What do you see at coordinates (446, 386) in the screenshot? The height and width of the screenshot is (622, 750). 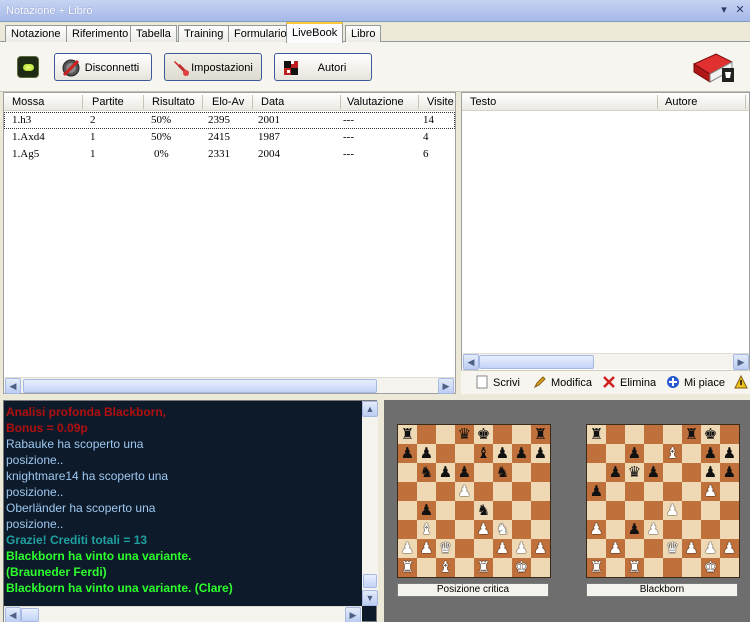 I see `scroll-right-icon: ▶` at bounding box center [446, 386].